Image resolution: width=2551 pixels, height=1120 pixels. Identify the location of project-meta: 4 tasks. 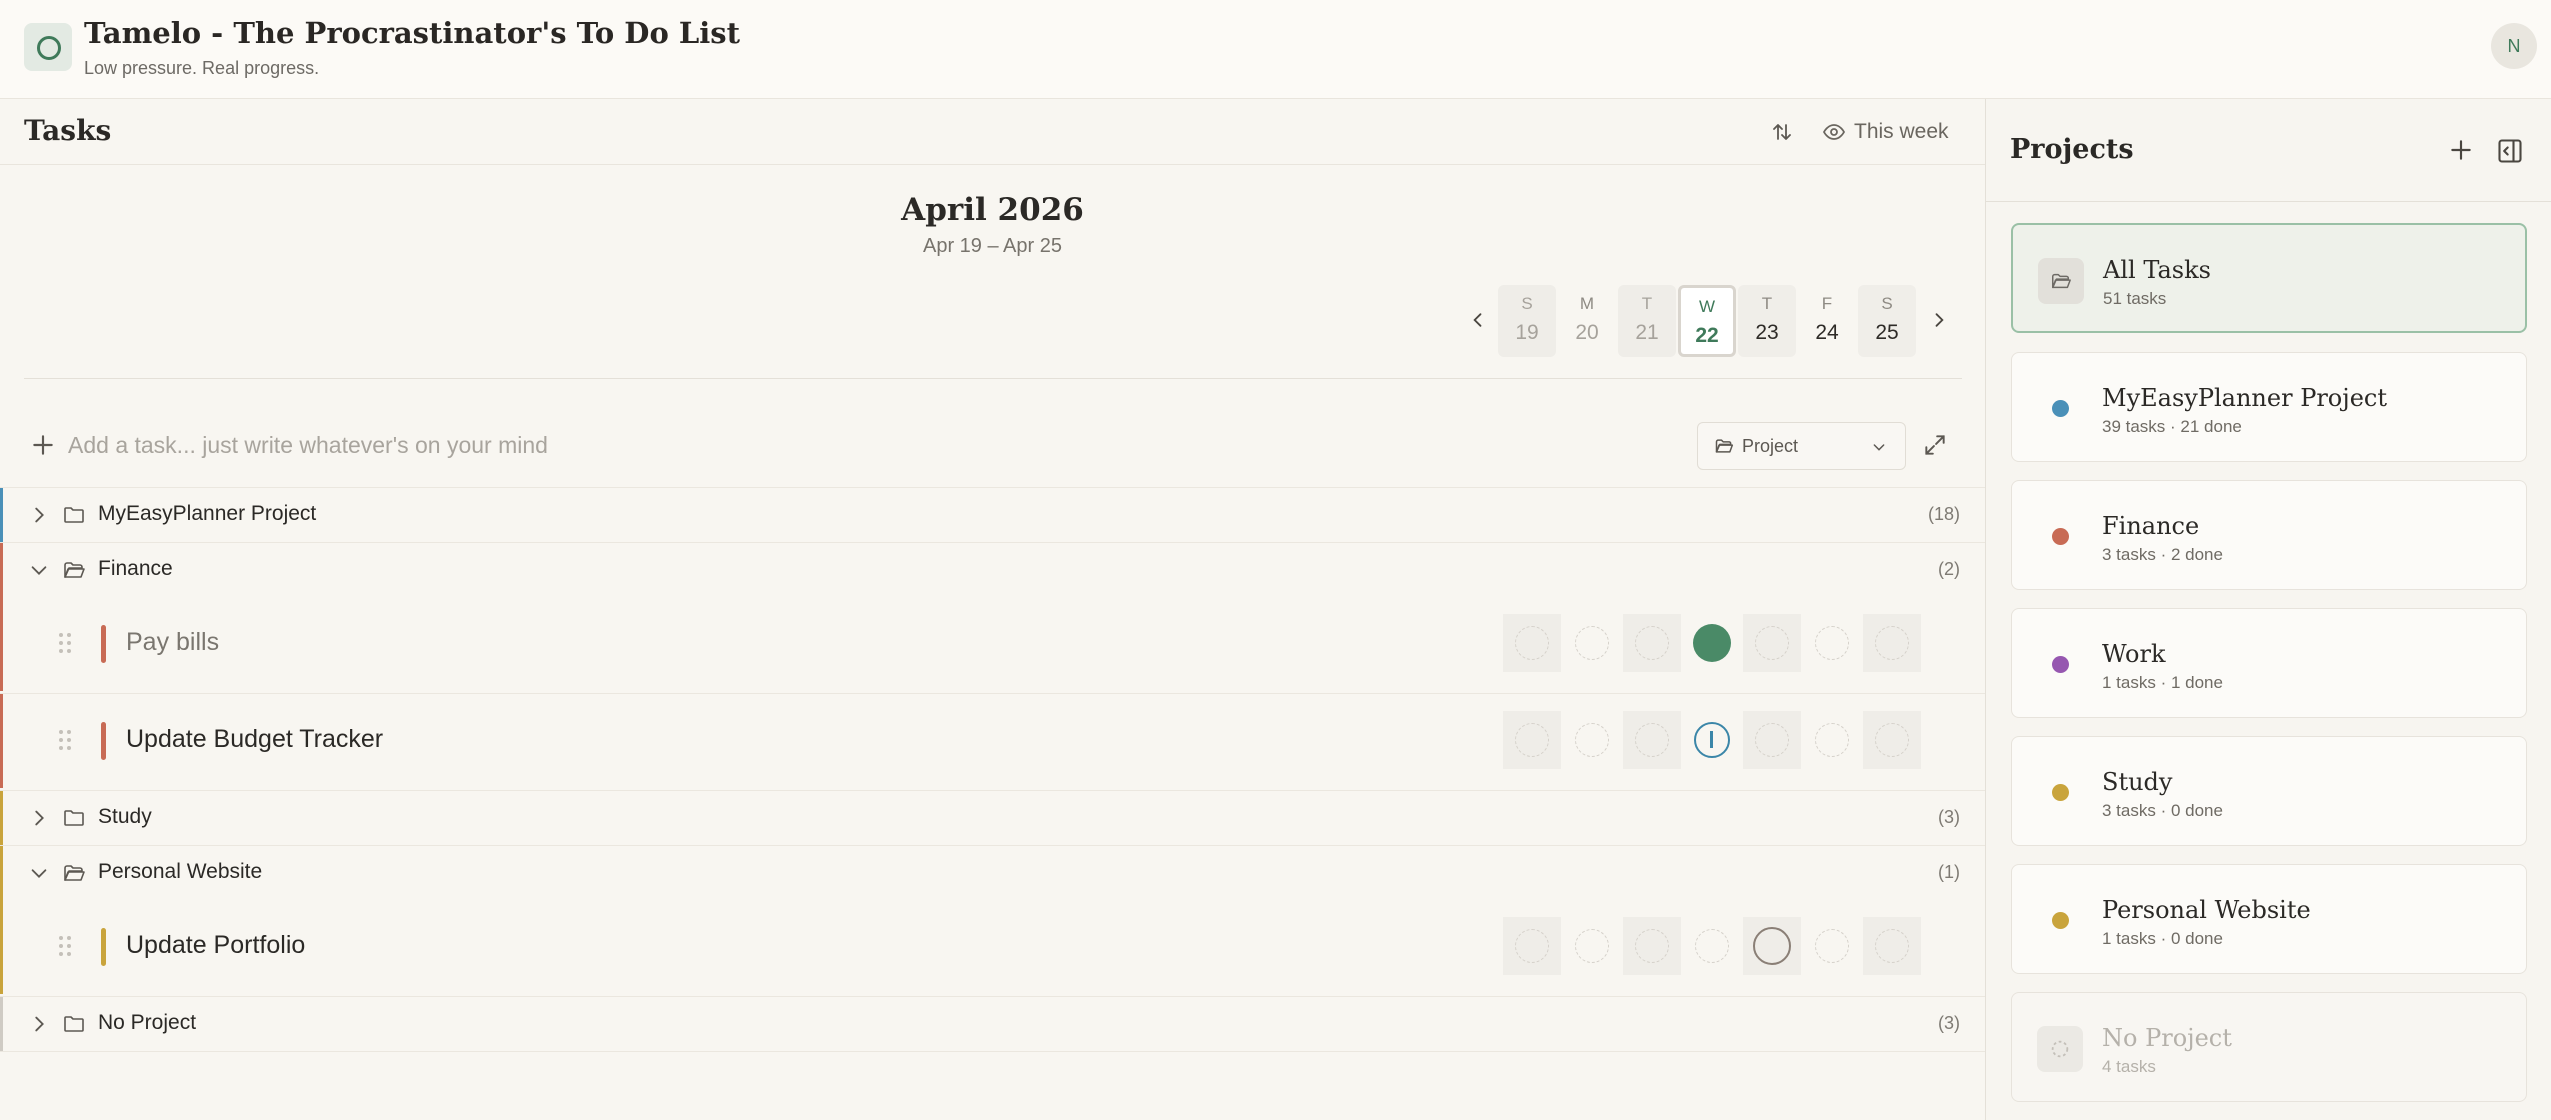
(2129, 1066).